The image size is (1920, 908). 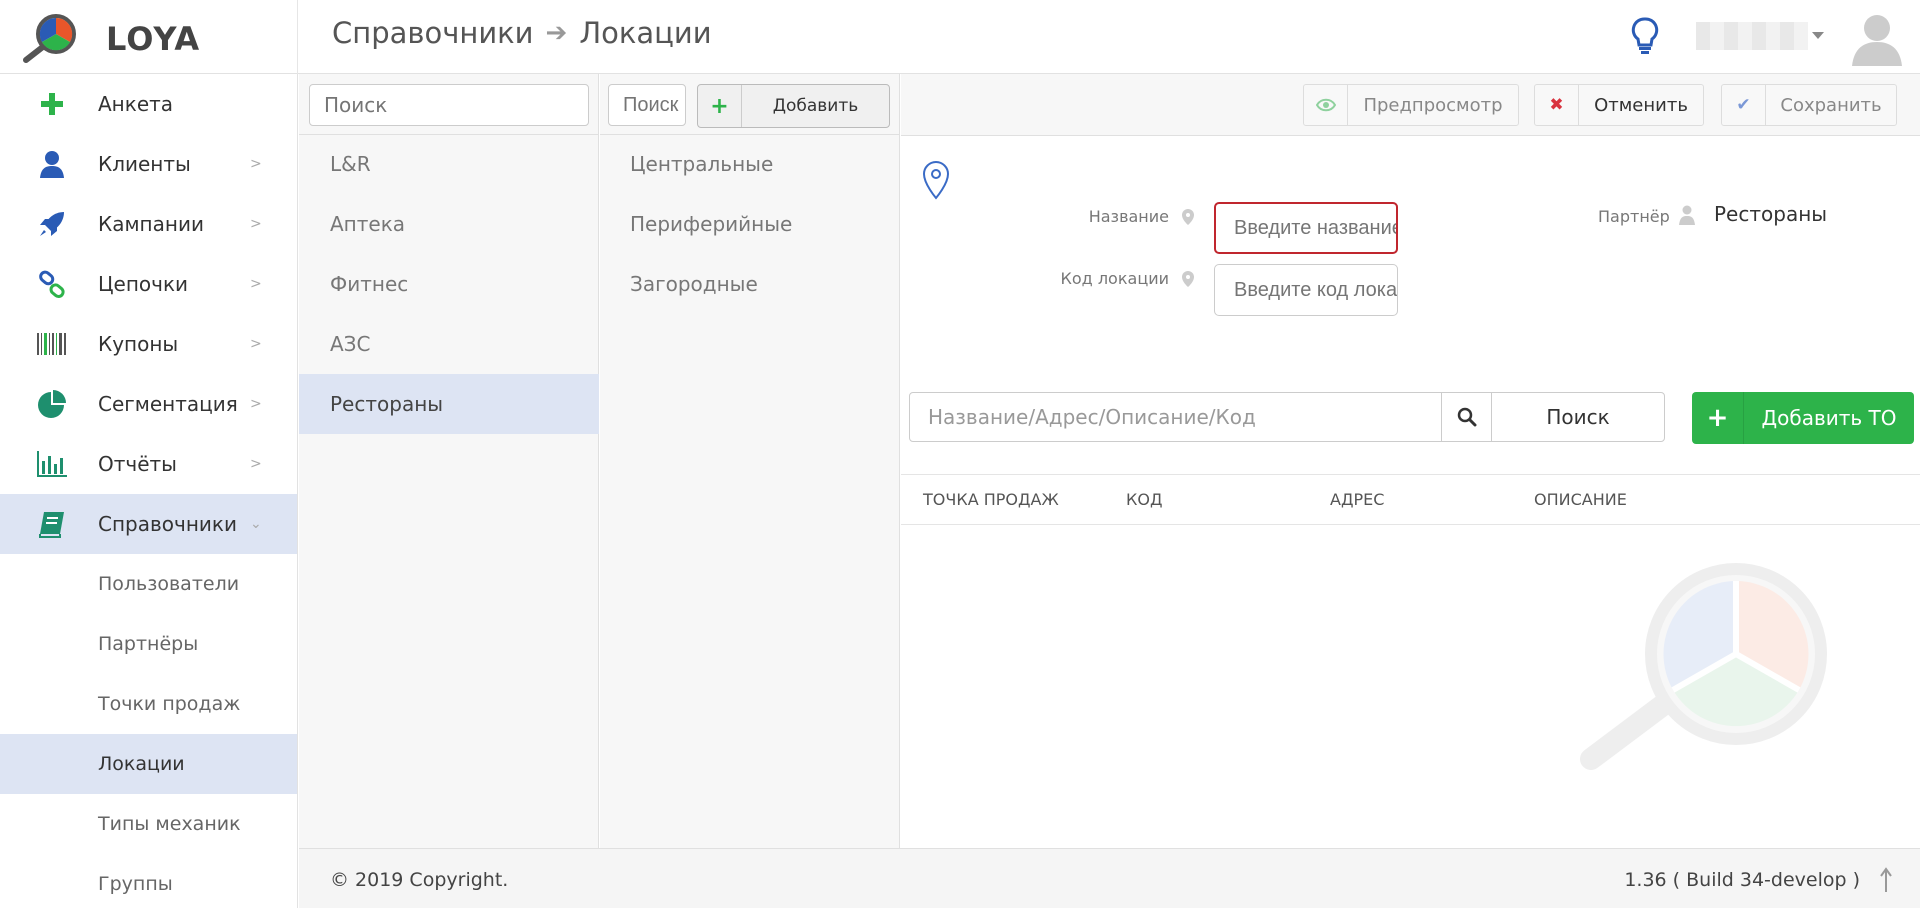 What do you see at coordinates (1467, 417) in the screenshot?
I see `search-icon` at bounding box center [1467, 417].